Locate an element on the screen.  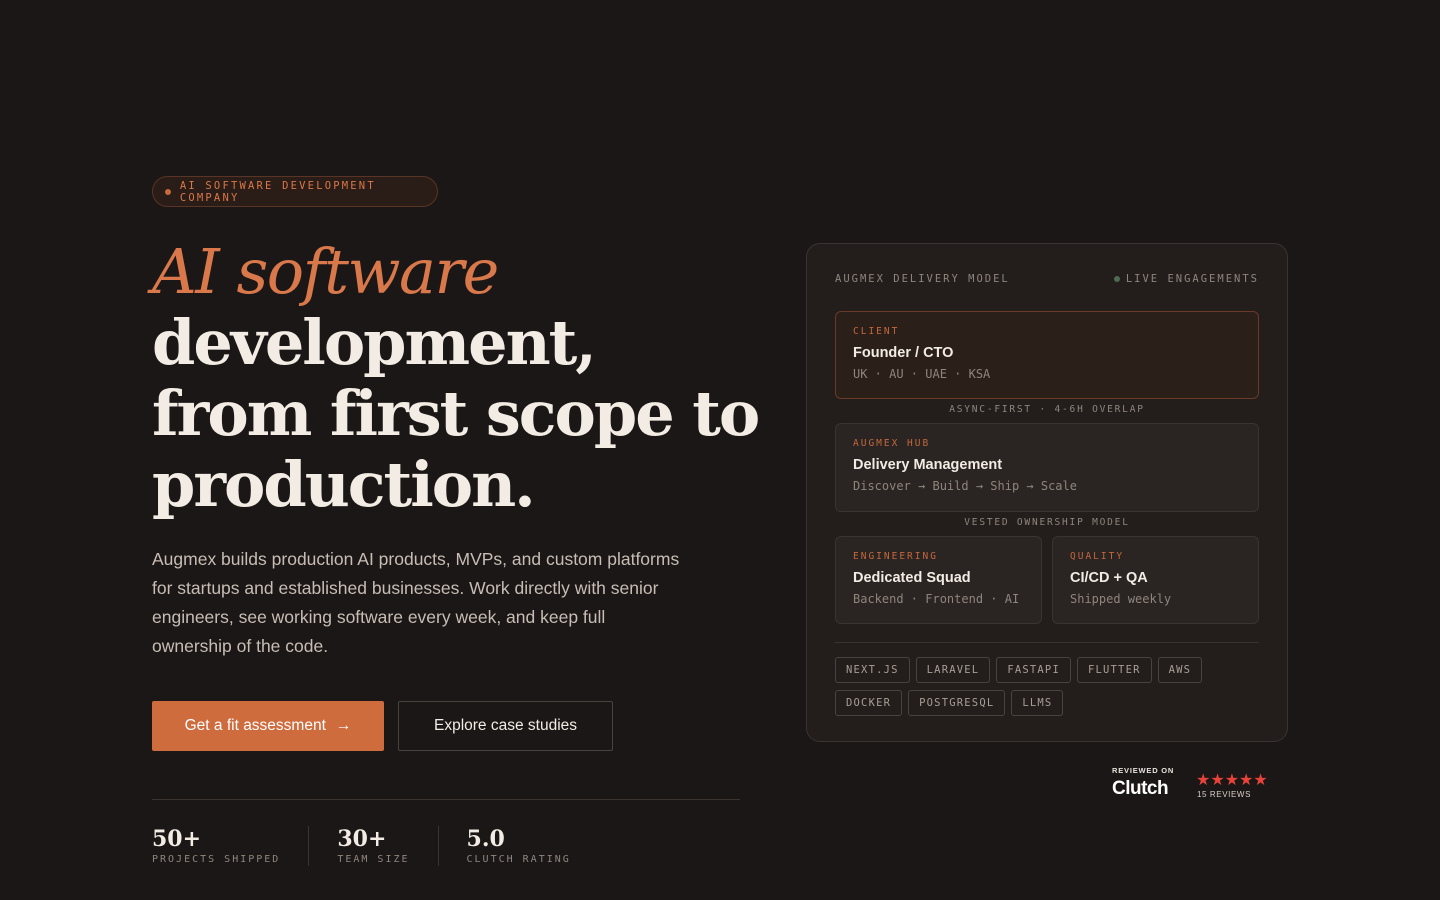
tech-chip: DOCKER is located at coordinates (869, 703).